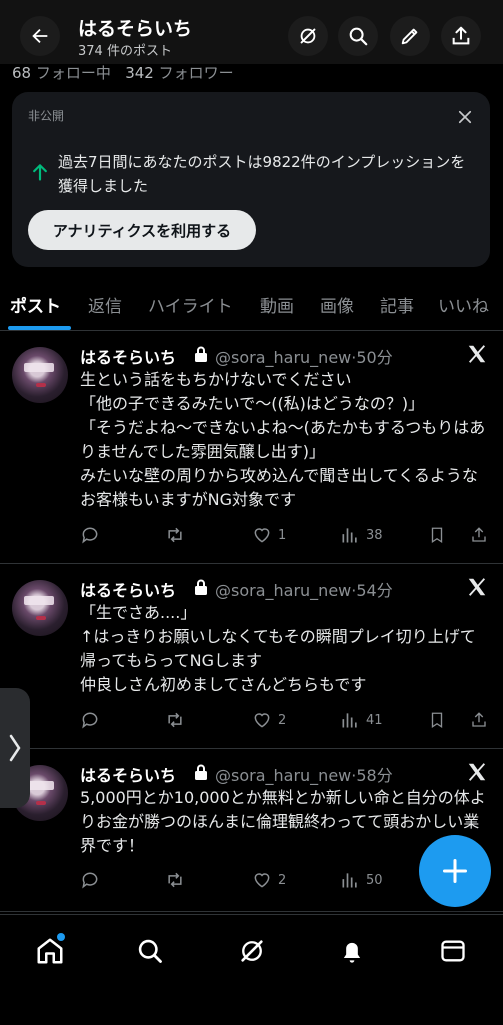  Describe the element at coordinates (35, 304) in the screenshot. I see `tab-posts: ポスト` at that location.